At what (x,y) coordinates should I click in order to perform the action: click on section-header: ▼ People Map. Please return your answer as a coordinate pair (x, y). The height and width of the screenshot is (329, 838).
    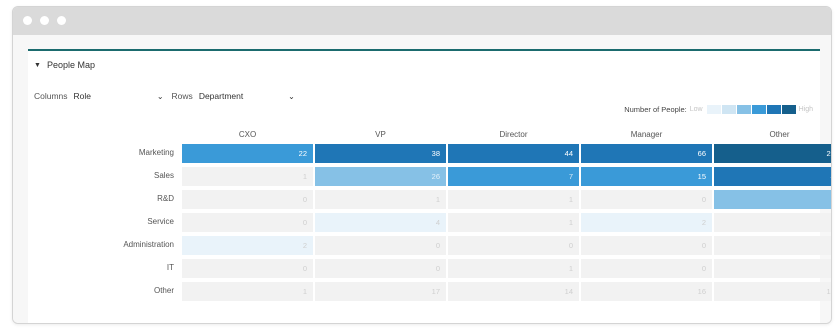
    Looking at the image, I should click on (64, 65).